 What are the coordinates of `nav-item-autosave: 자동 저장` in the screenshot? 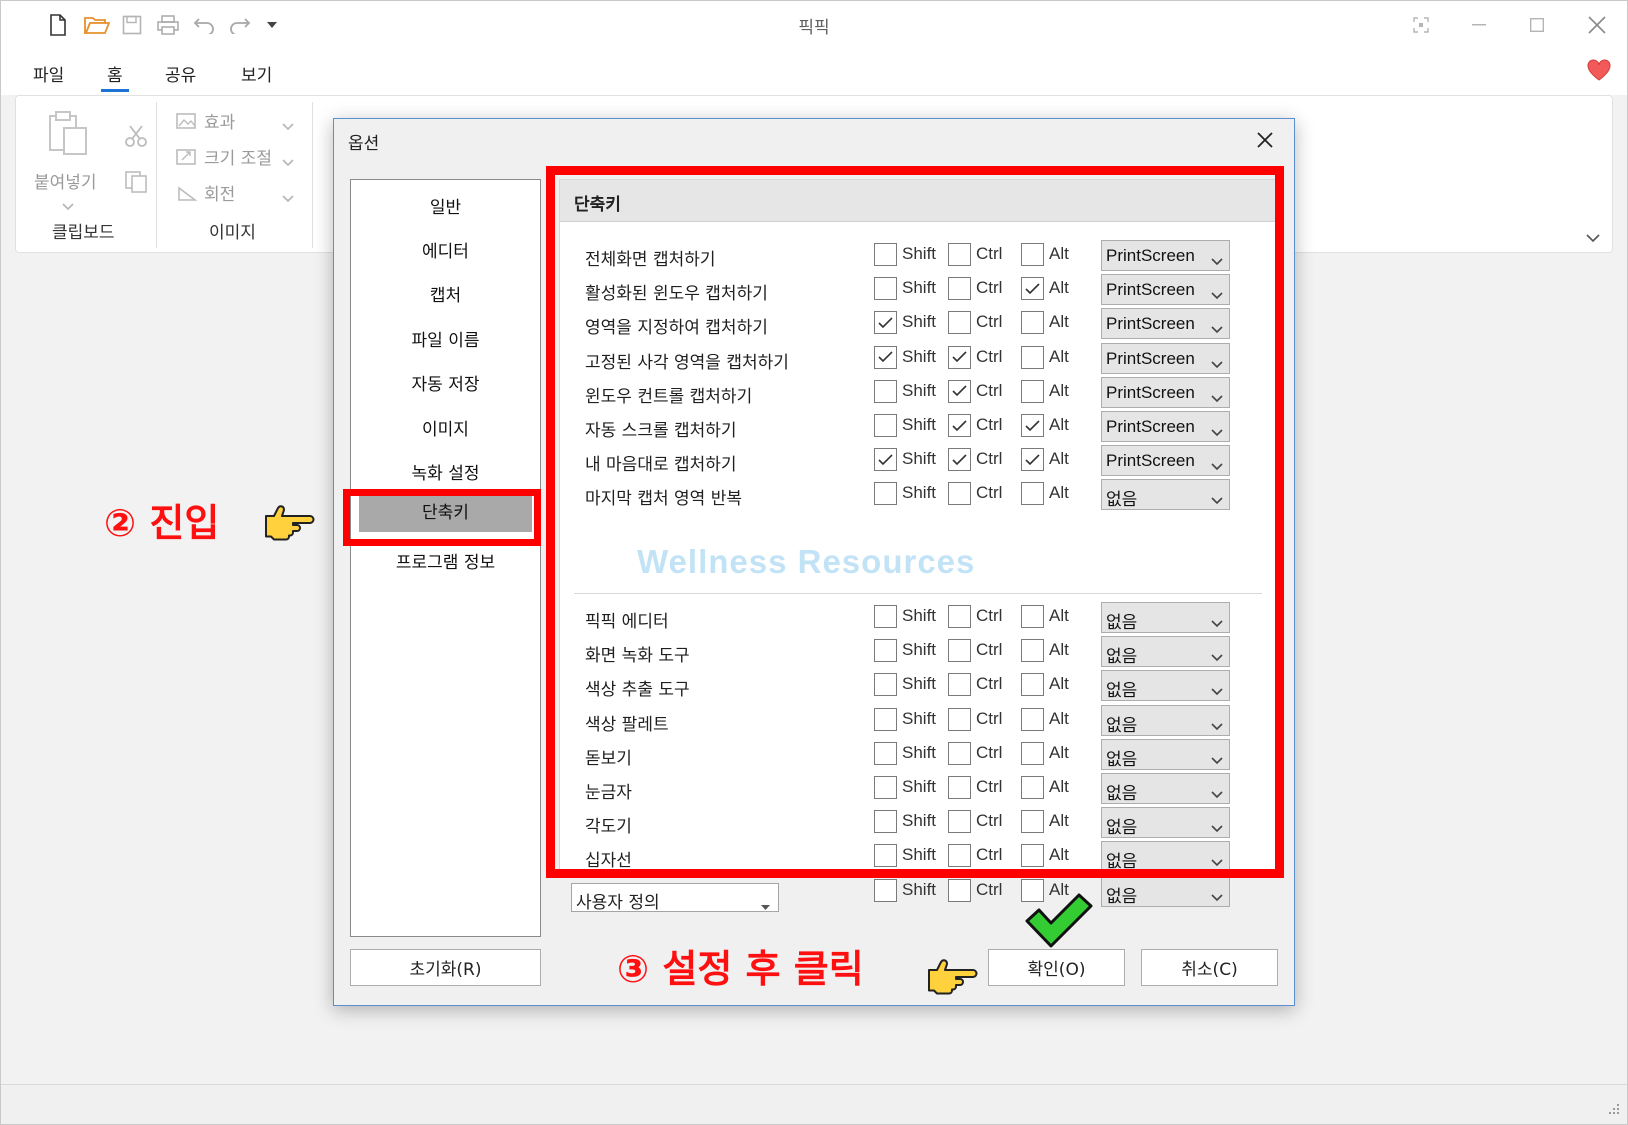 It's located at (445, 382).